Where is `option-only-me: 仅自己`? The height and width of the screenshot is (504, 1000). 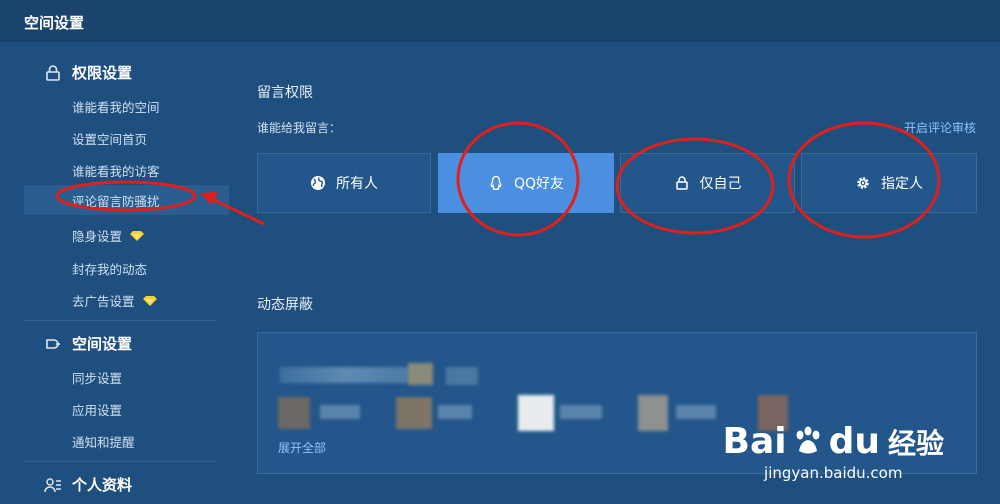 option-only-me: 仅自己 is located at coordinates (707, 183).